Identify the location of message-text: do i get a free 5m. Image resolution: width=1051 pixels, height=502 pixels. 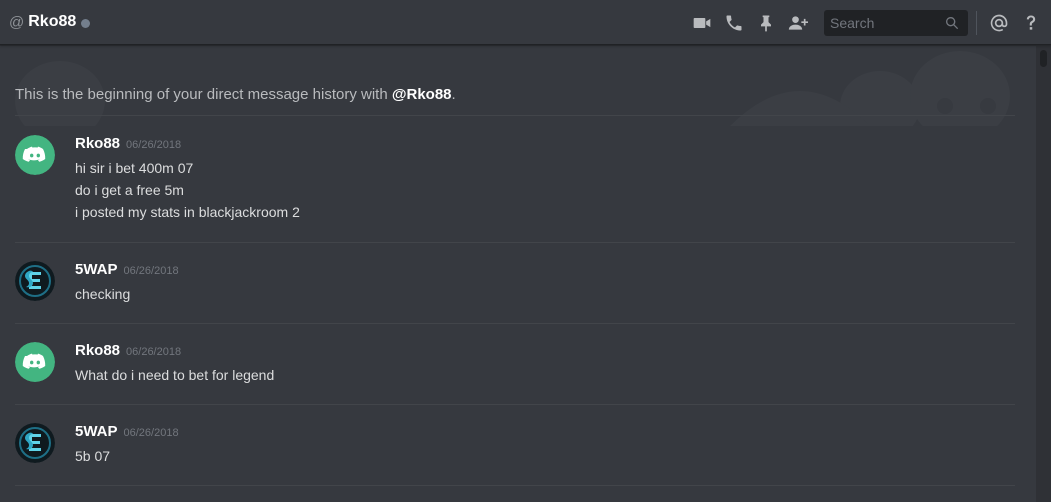
(129, 190).